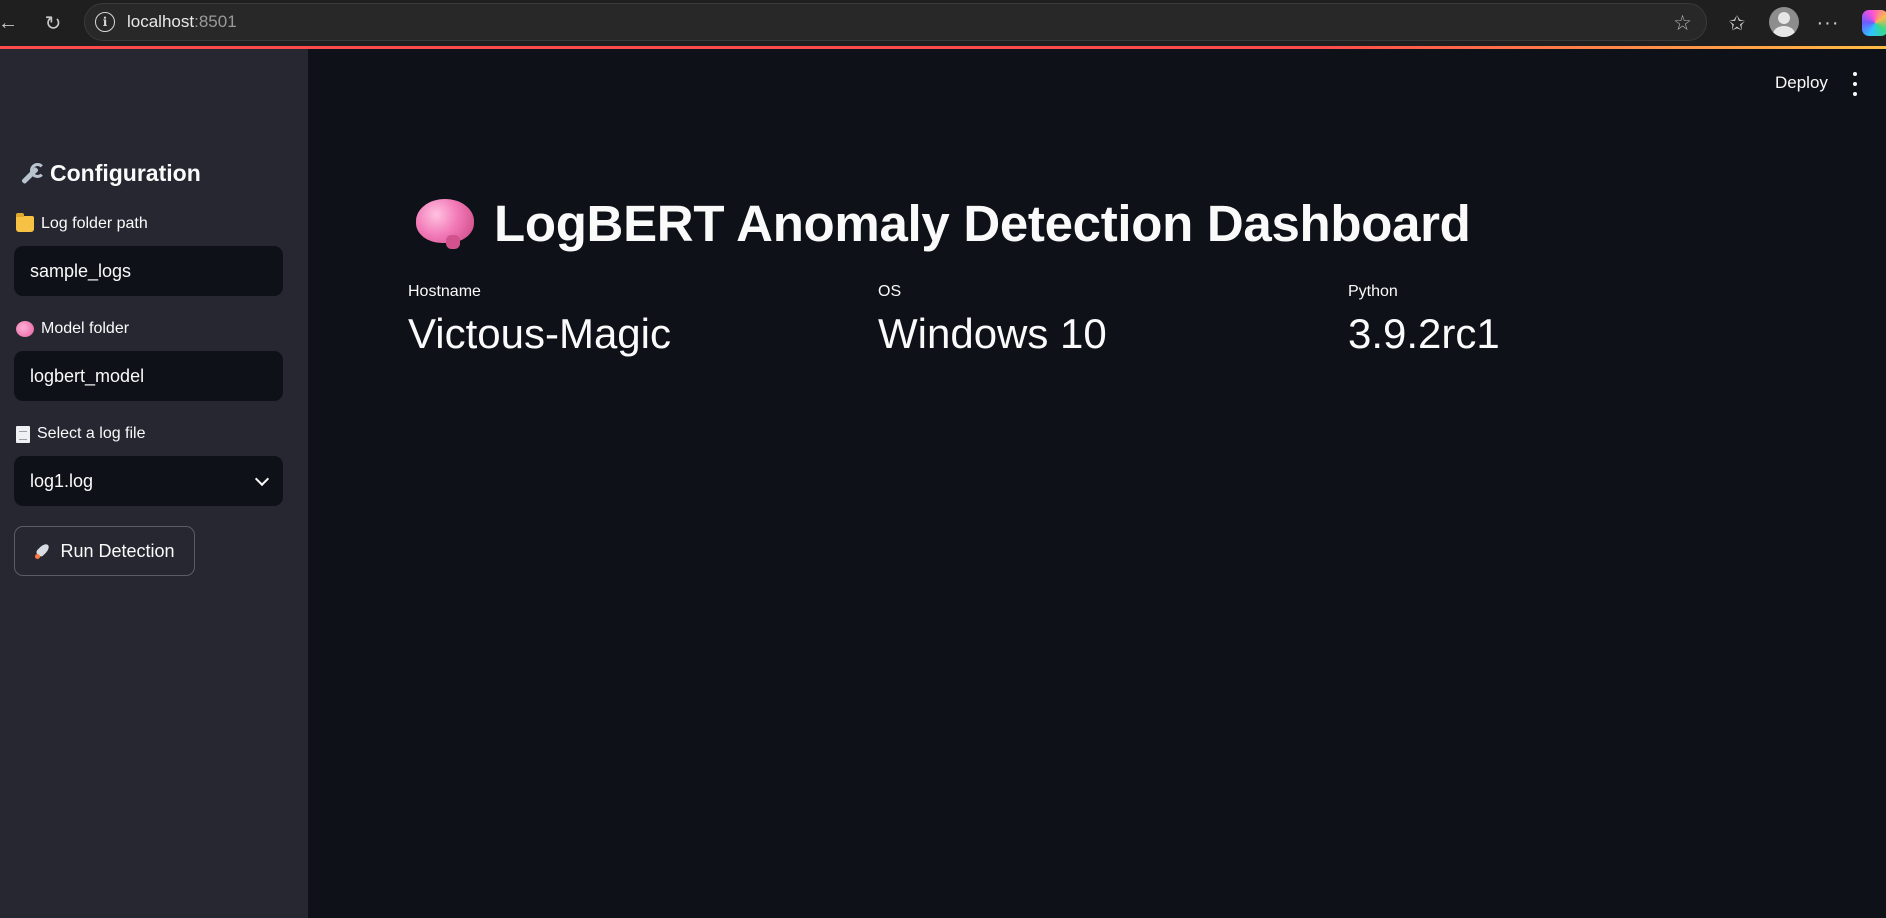  What do you see at coordinates (31, 173) in the screenshot?
I see `wrench-icon` at bounding box center [31, 173].